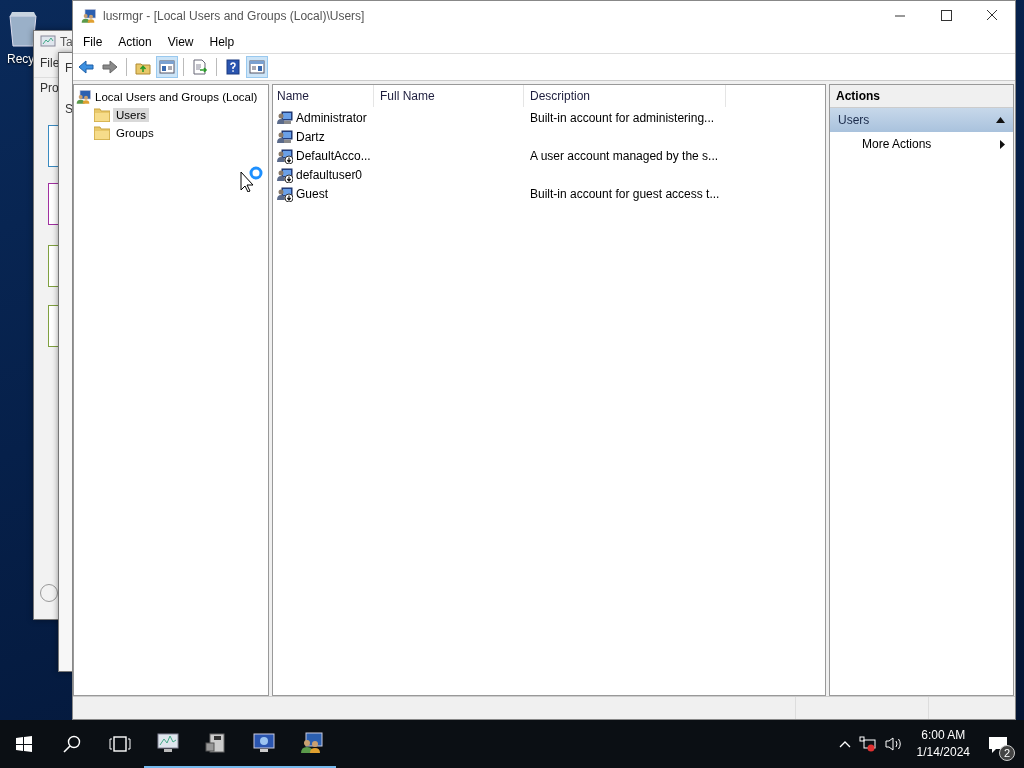  I want to click on table-cell: Administrator, so click(331, 117).